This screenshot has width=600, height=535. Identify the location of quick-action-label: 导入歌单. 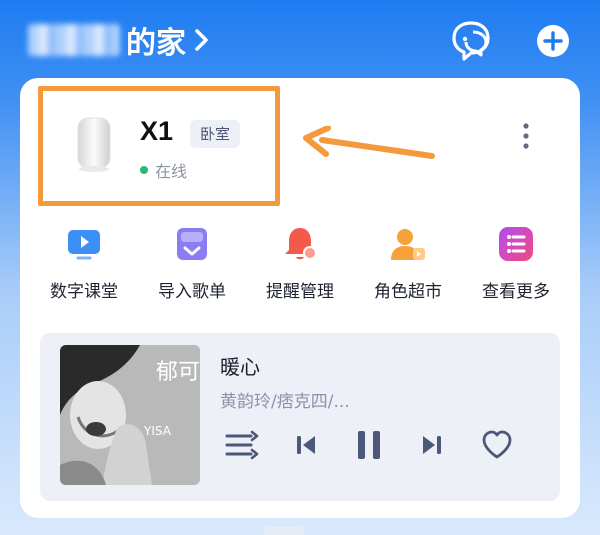
(192, 292).